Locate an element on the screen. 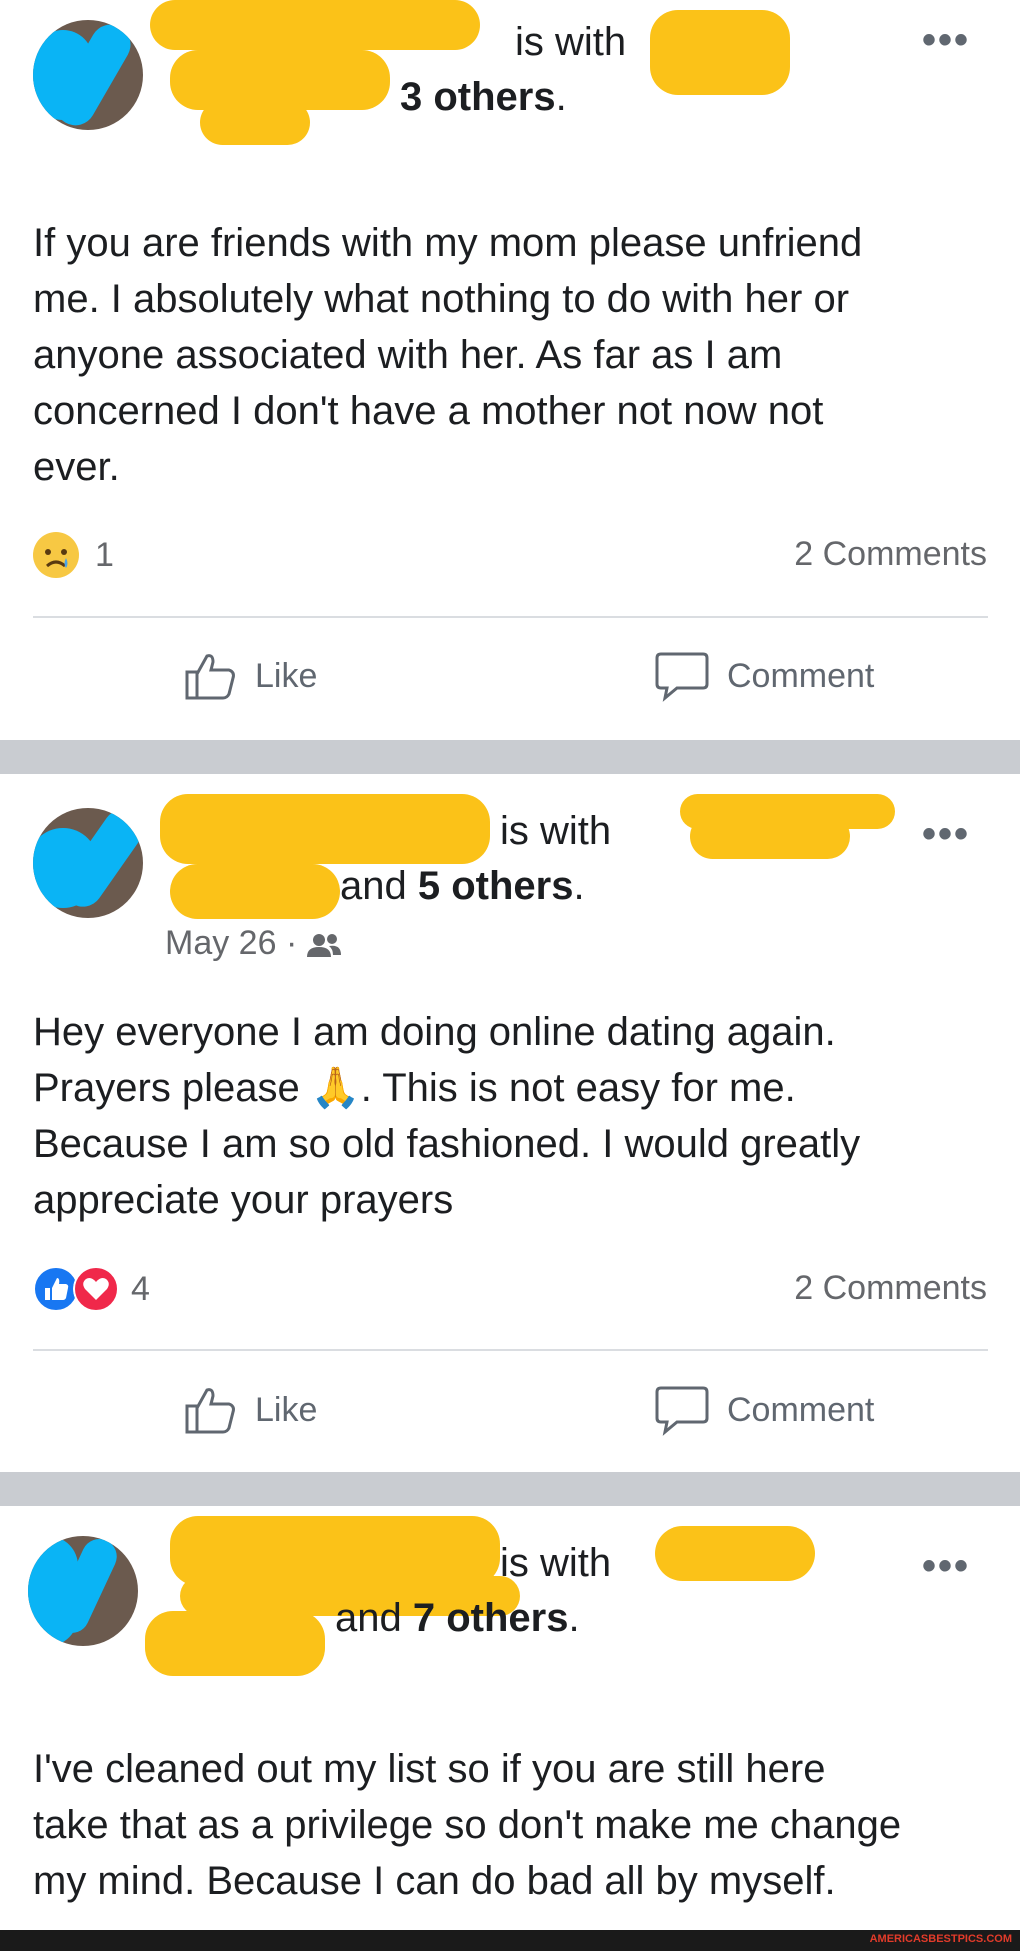 The width and height of the screenshot is (1020, 1951). reaction-summary: 4 is located at coordinates (91, 1289).